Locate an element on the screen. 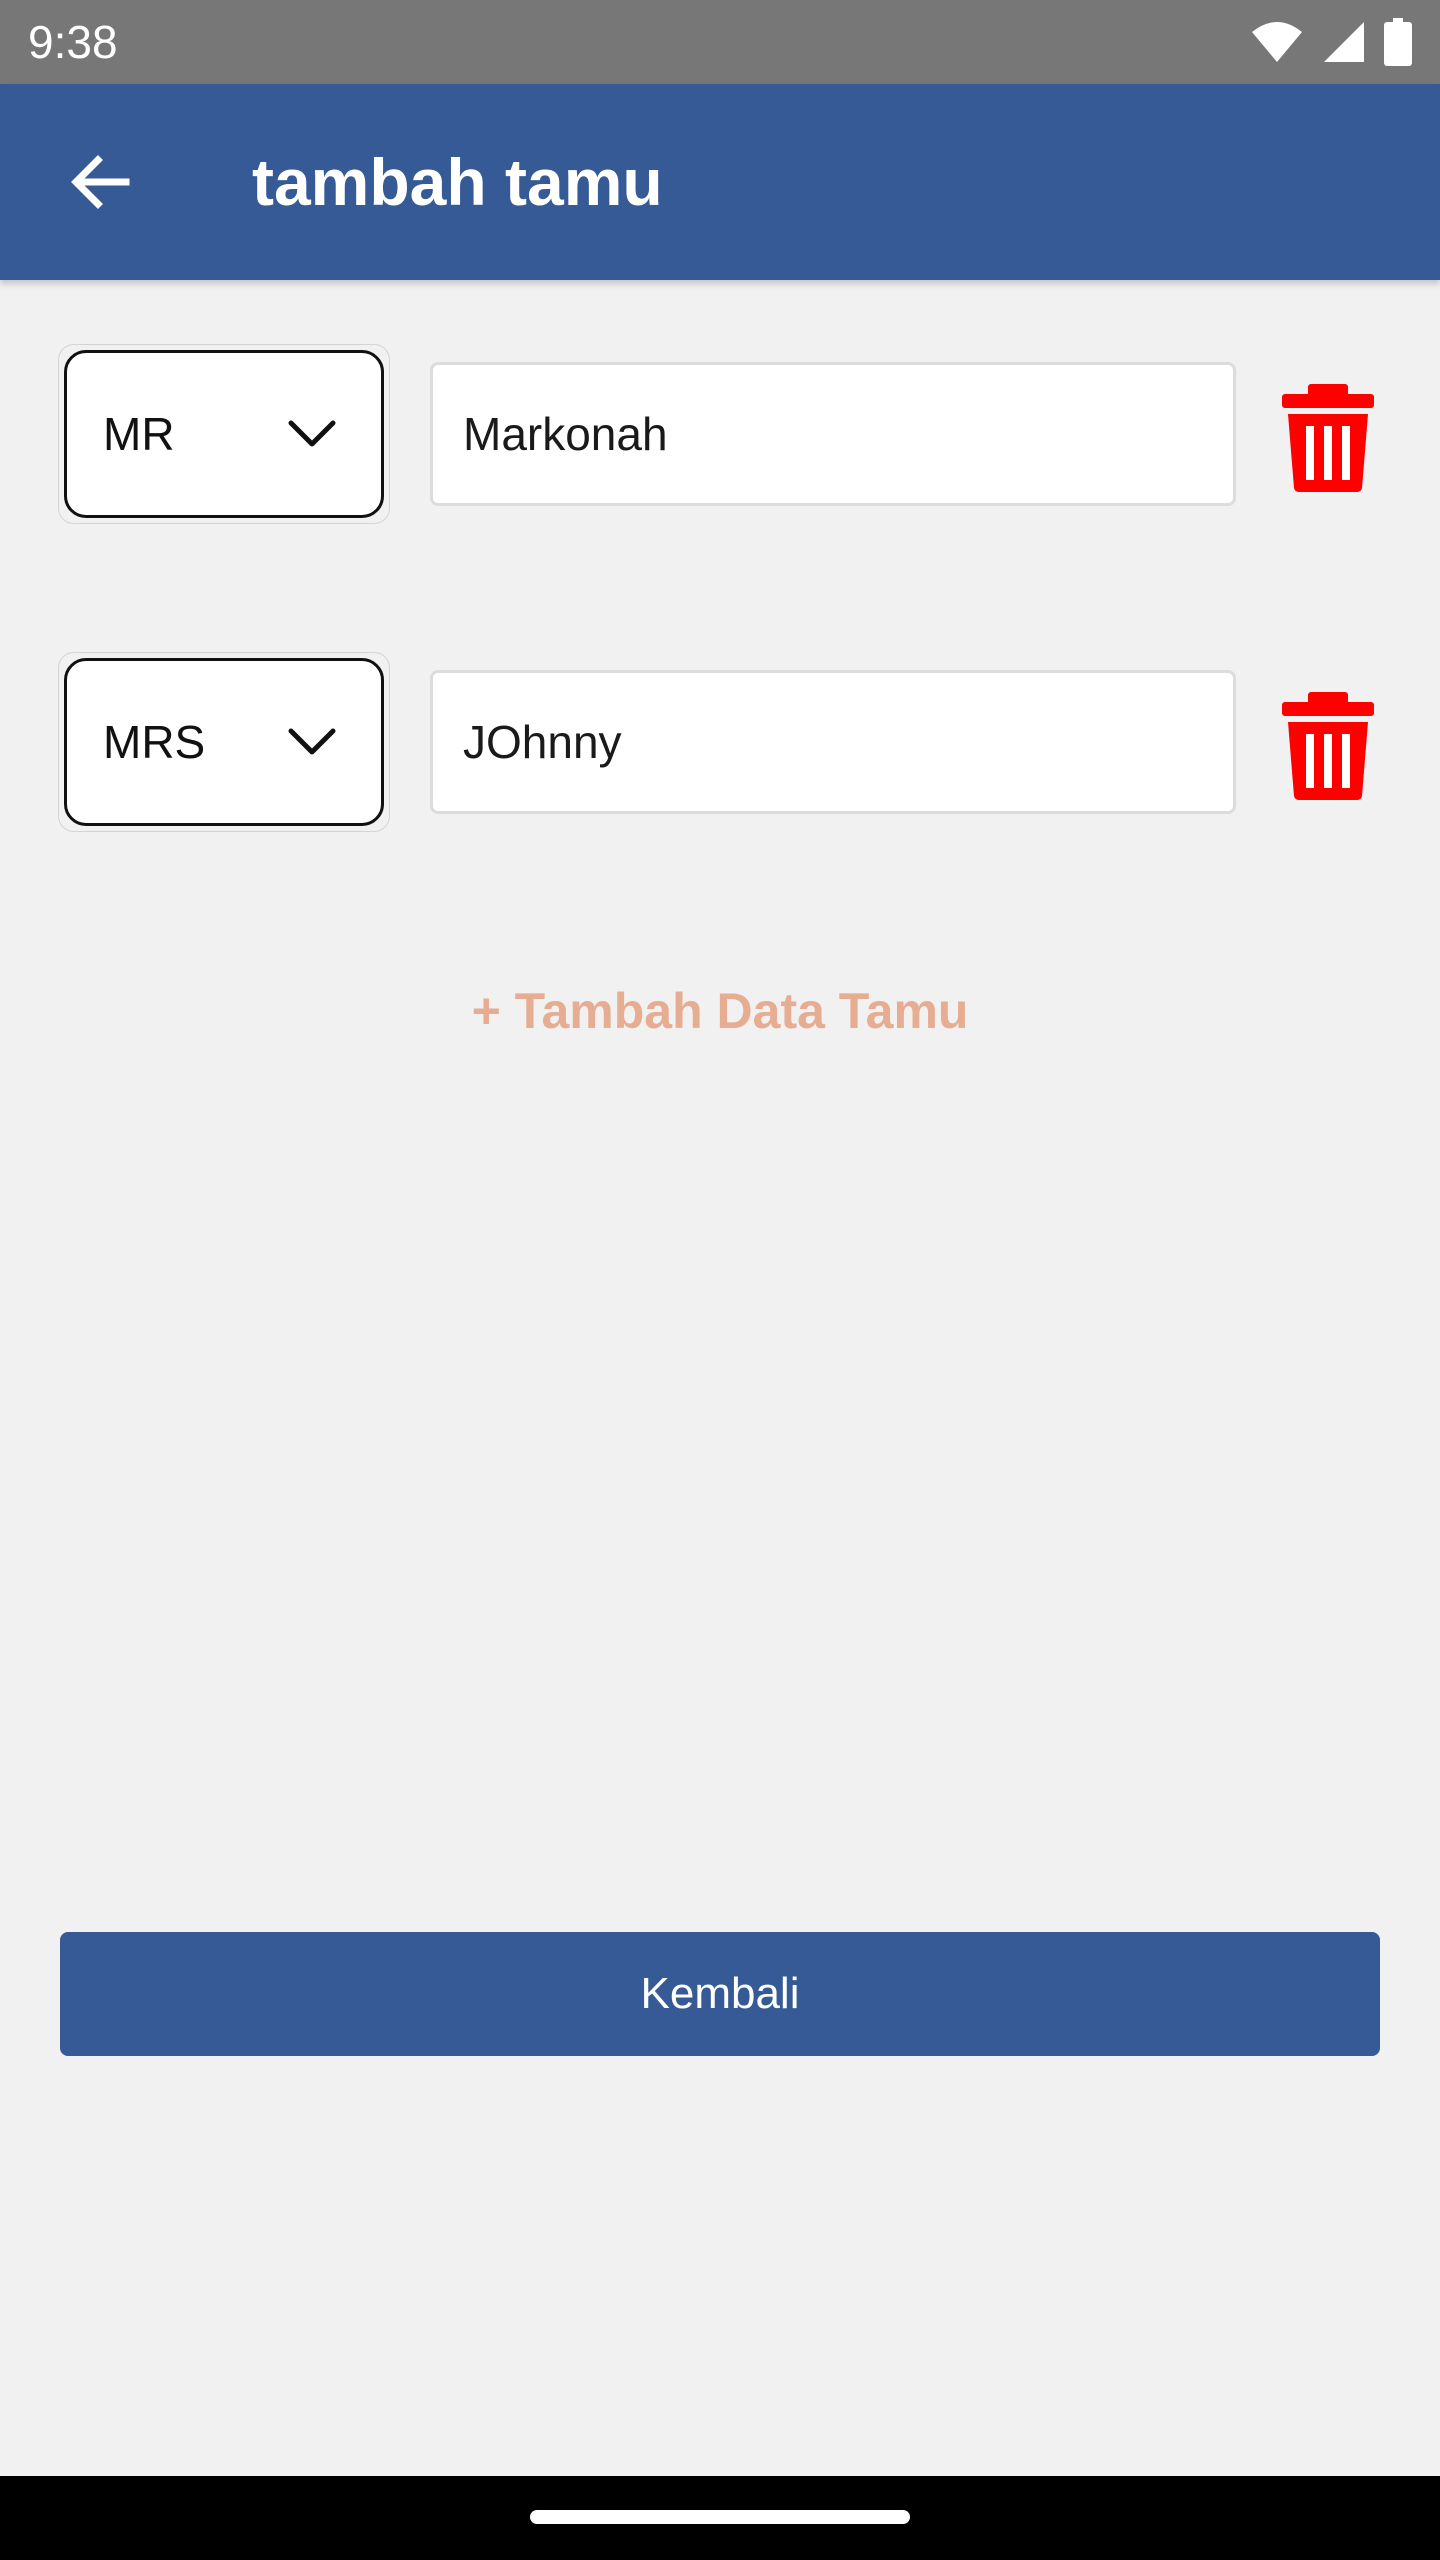  back-arrow-button is located at coordinates (100, 182).